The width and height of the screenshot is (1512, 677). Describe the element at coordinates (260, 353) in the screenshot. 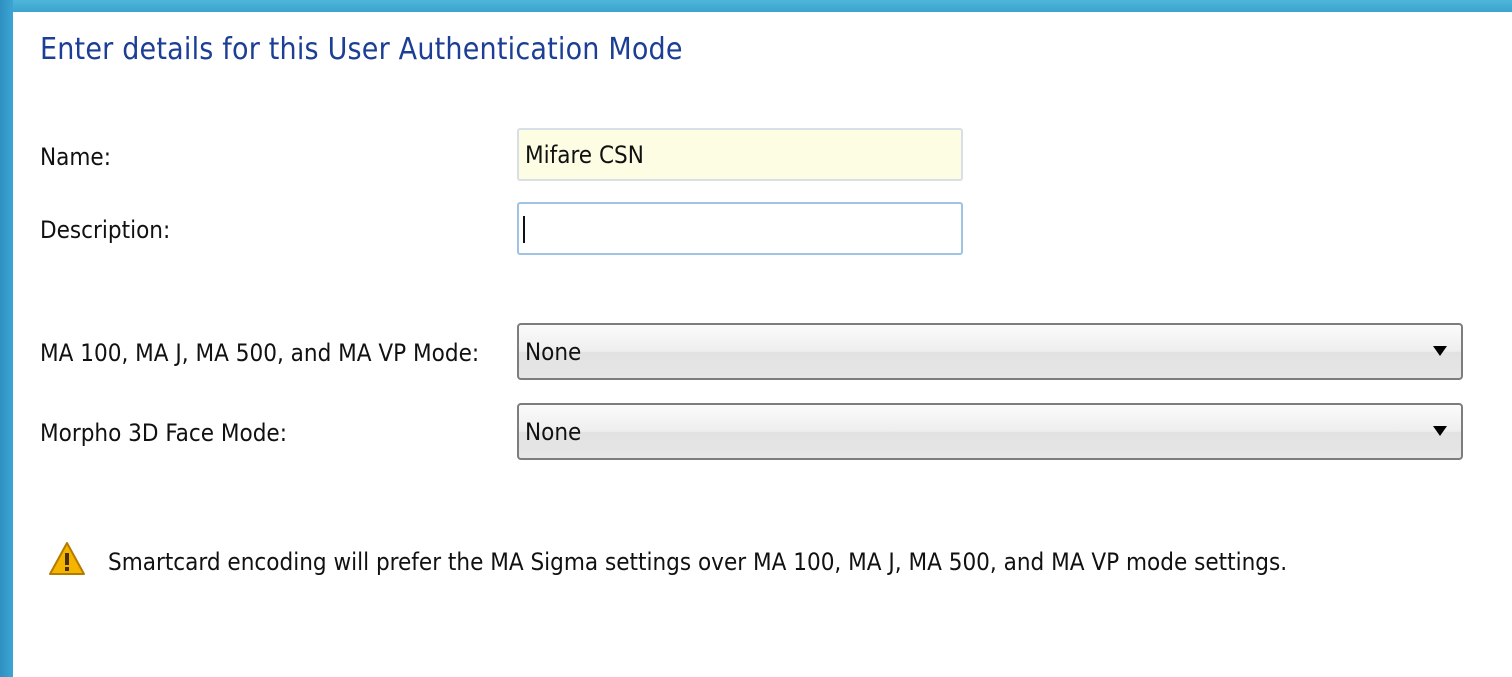

I see `ma-mode-label: MA 100, MA J, MA 500, and MA VP Mode:` at that location.